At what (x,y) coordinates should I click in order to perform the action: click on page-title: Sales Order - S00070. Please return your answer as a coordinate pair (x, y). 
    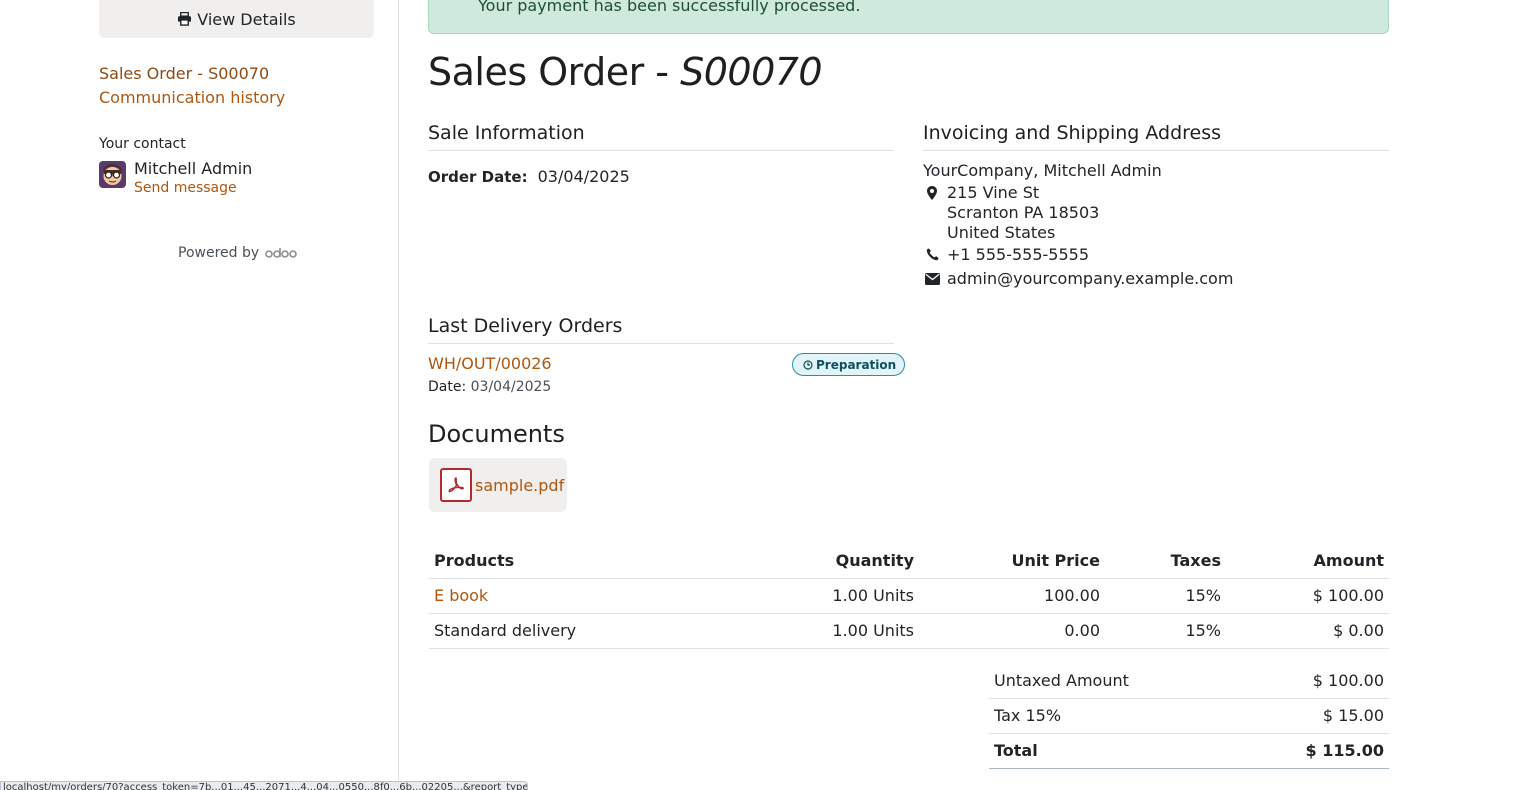
    Looking at the image, I should click on (625, 72).